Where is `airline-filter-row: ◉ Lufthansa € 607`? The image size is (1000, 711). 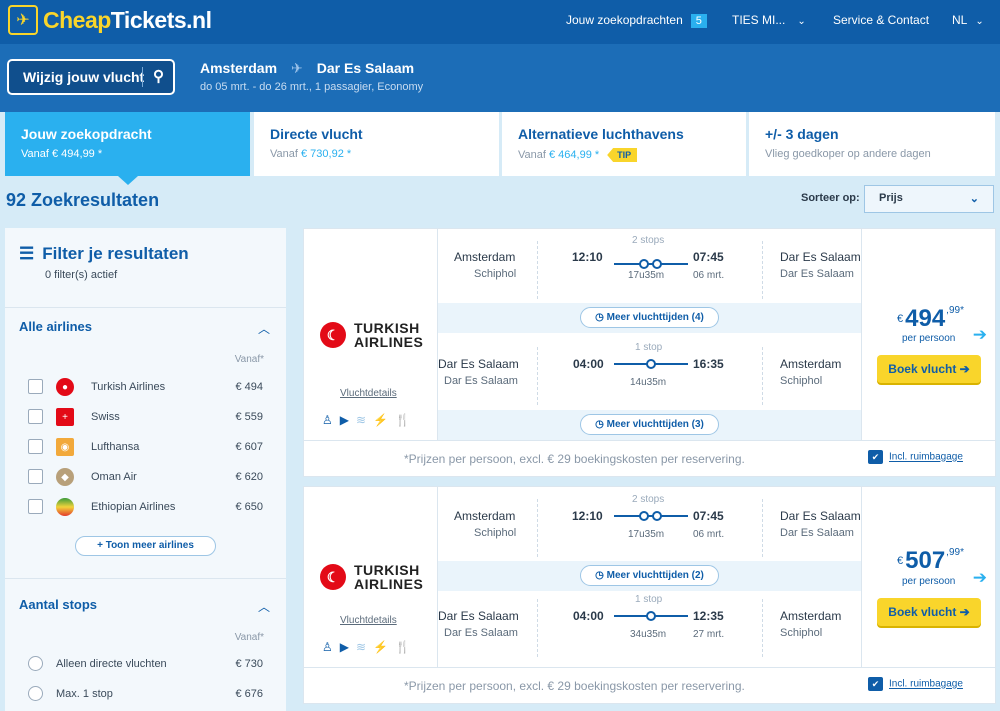 airline-filter-row: ◉ Lufthansa € 607 is located at coordinates (145, 453).